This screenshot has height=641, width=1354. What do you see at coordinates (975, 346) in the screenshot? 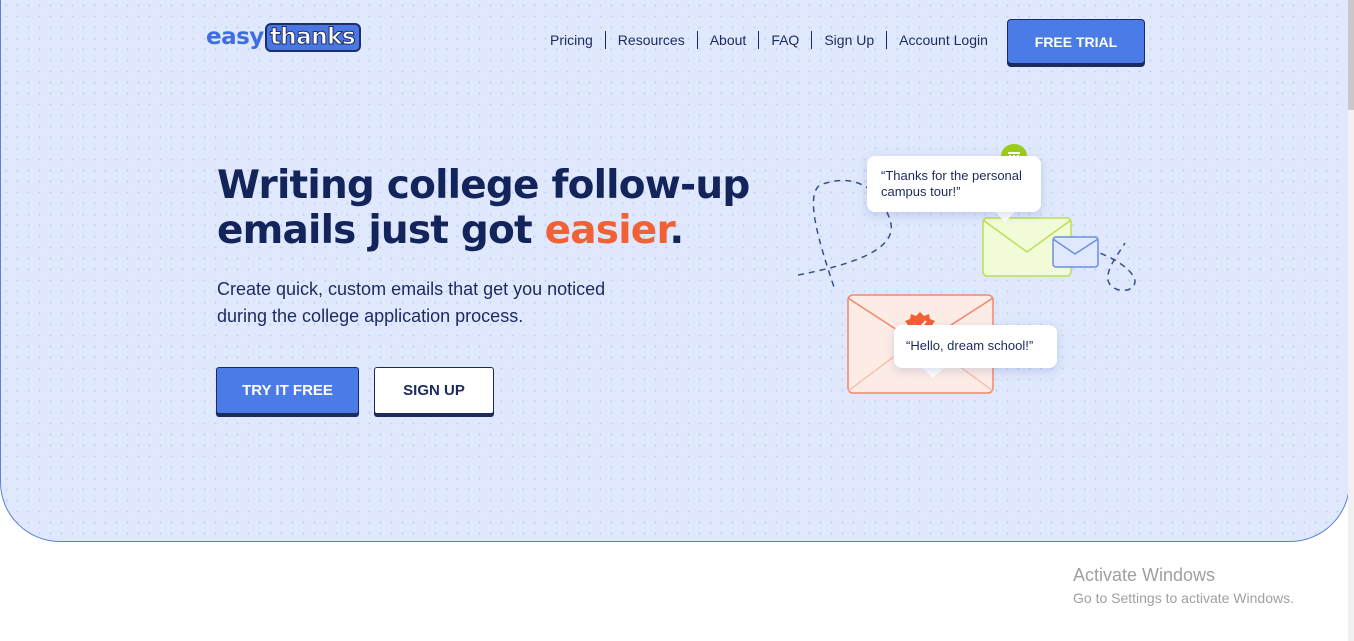
I see `quote-bubble-dream-school: “Hello, dream school!”` at bounding box center [975, 346].